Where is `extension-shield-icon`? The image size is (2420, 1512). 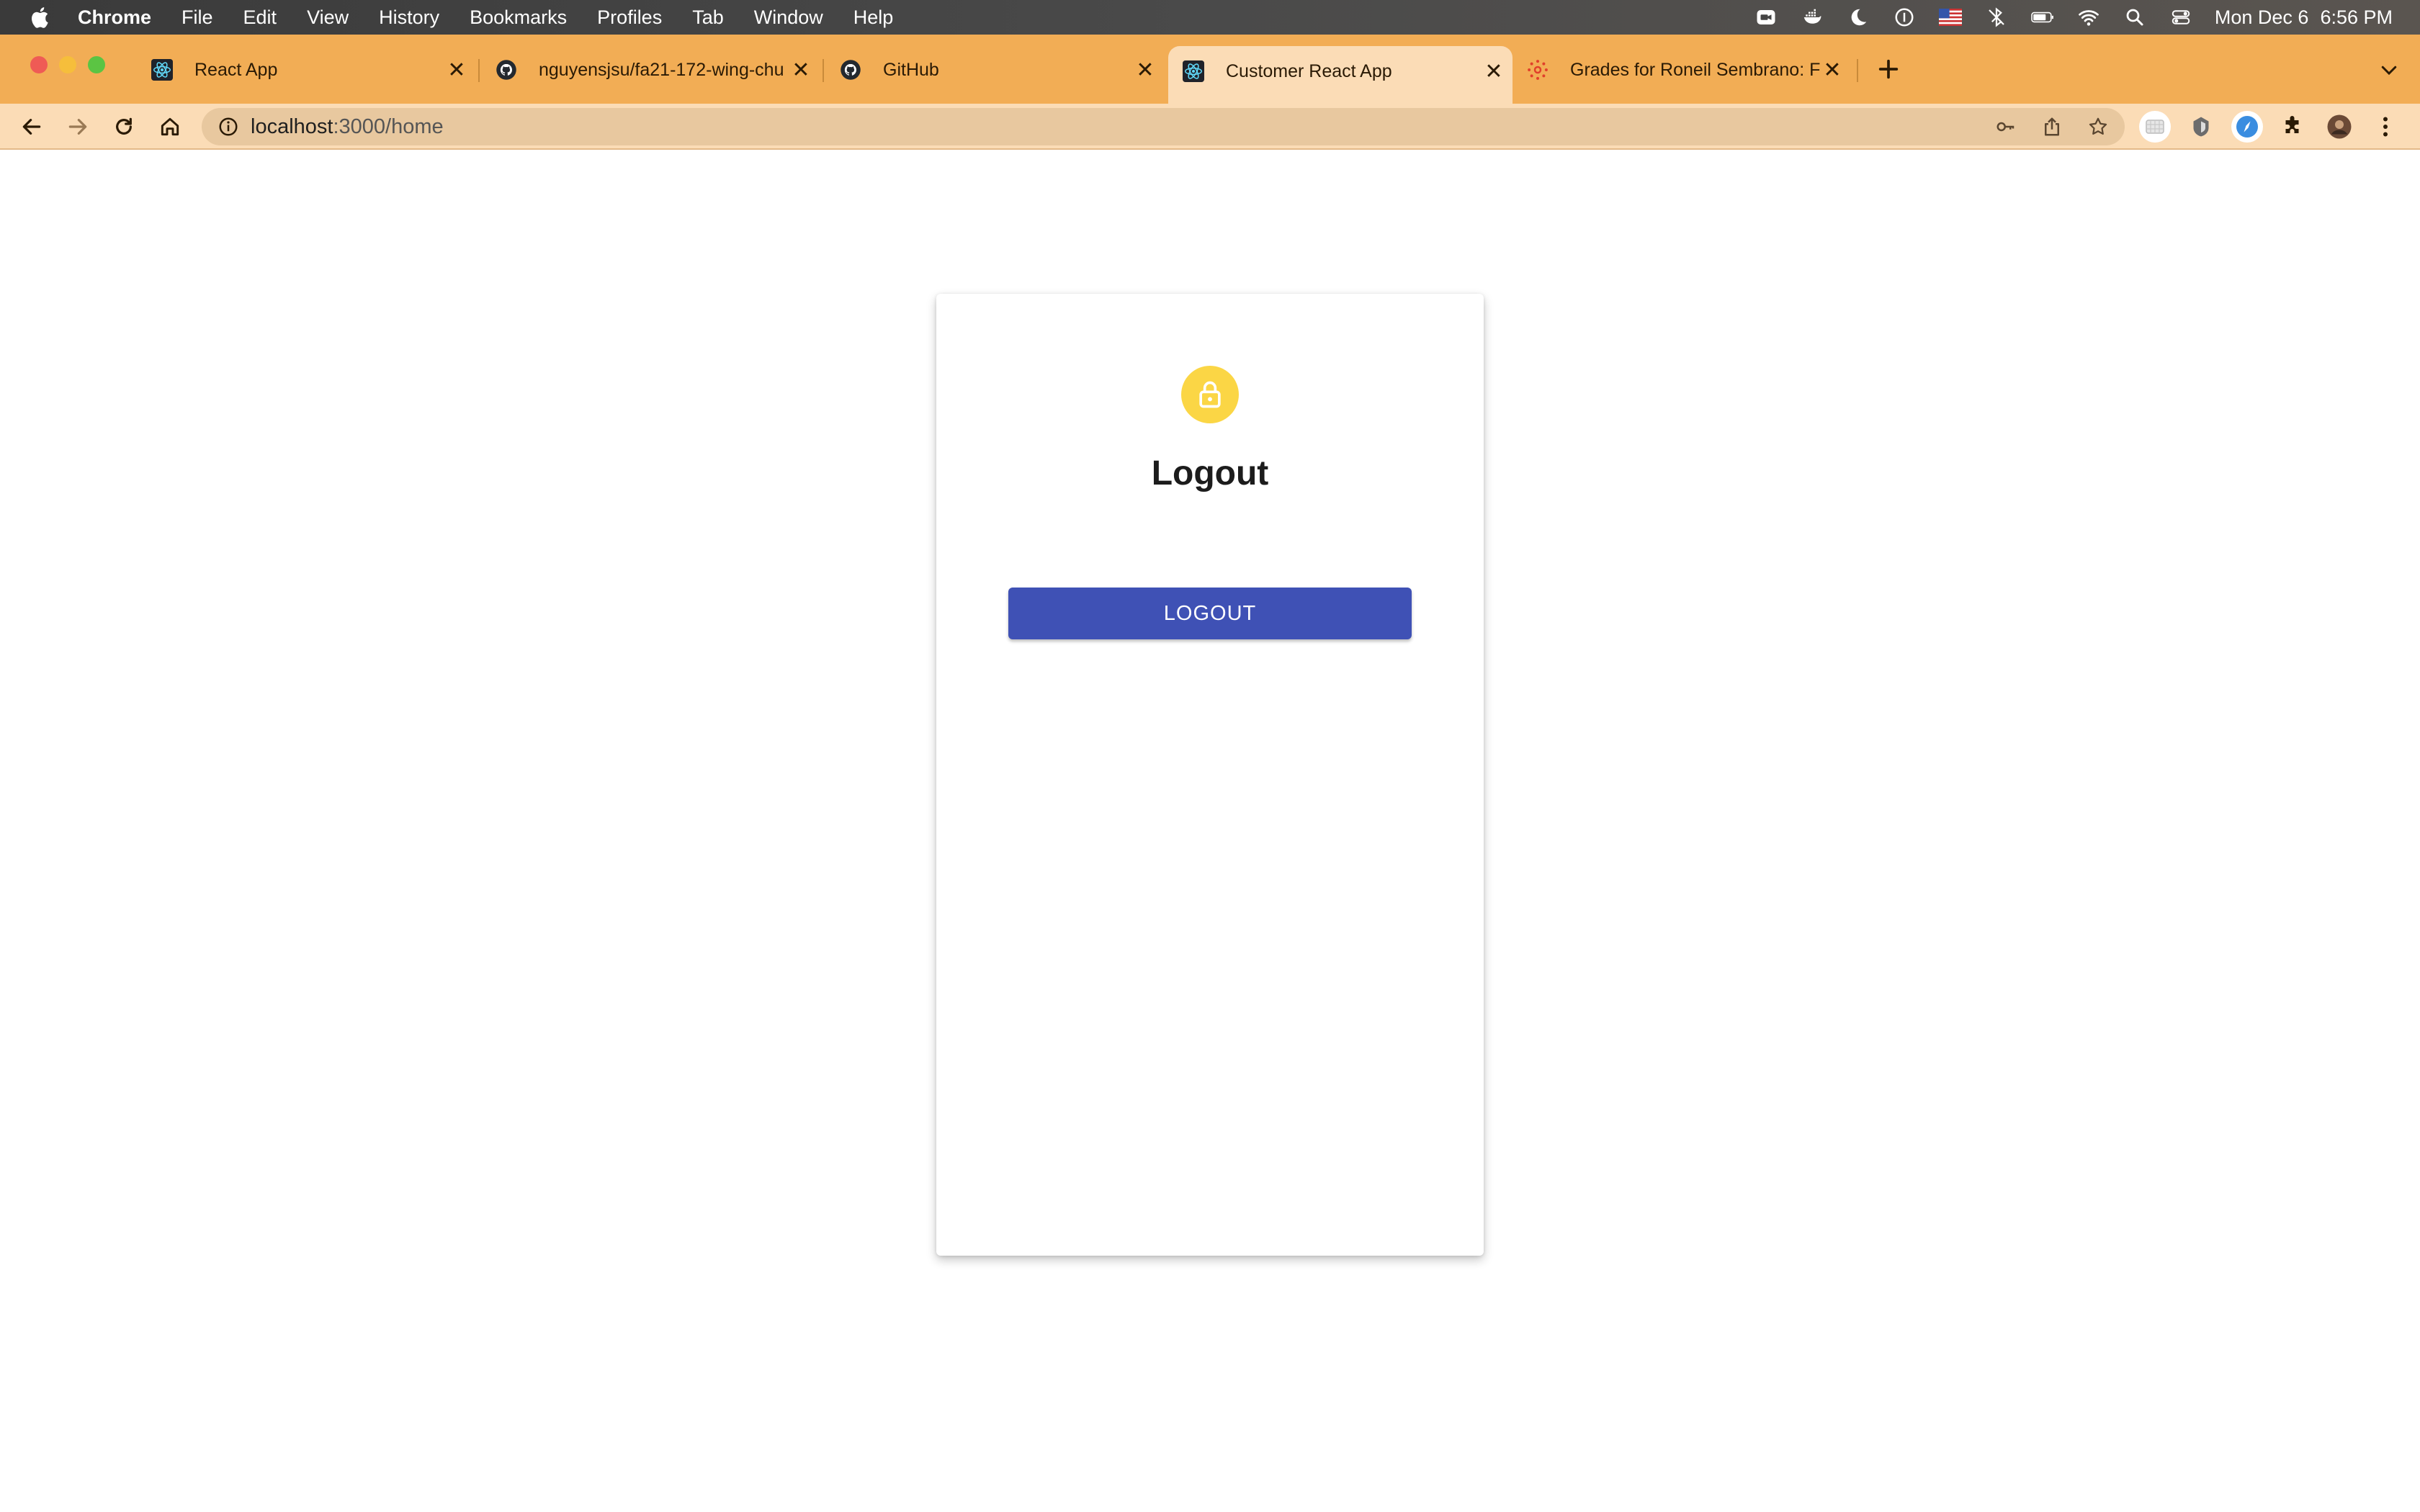 extension-shield-icon is located at coordinates (2201, 127).